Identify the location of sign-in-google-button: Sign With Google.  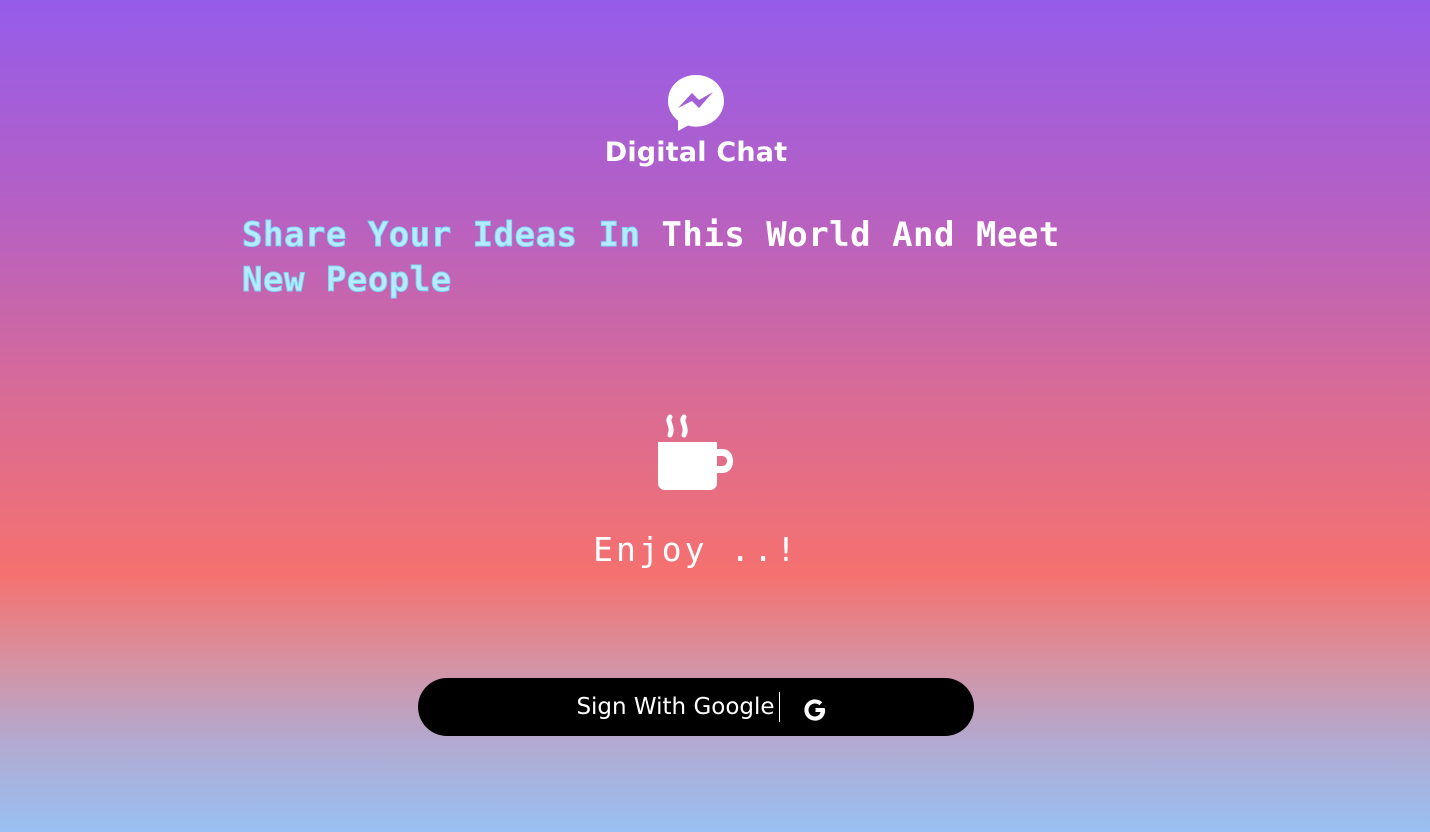
(696, 707).